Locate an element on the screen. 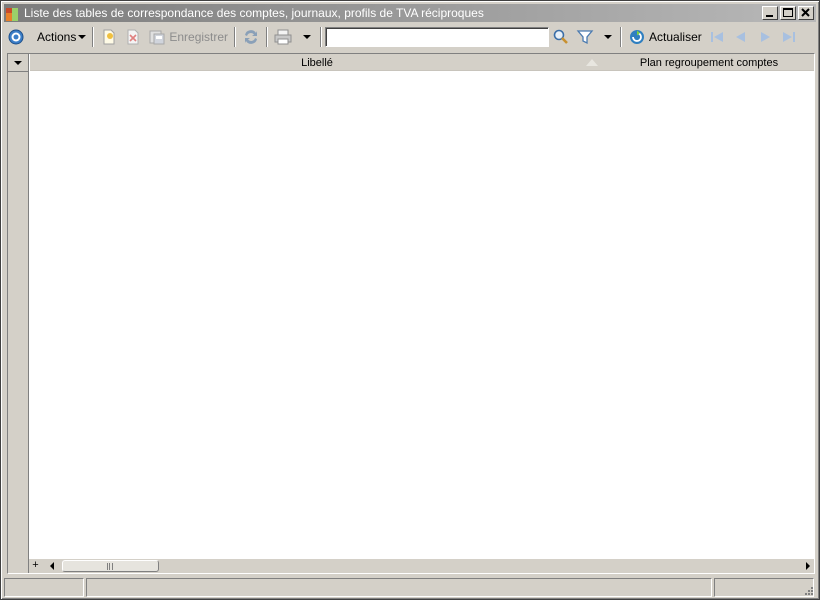  target-icon is located at coordinates (16, 37).